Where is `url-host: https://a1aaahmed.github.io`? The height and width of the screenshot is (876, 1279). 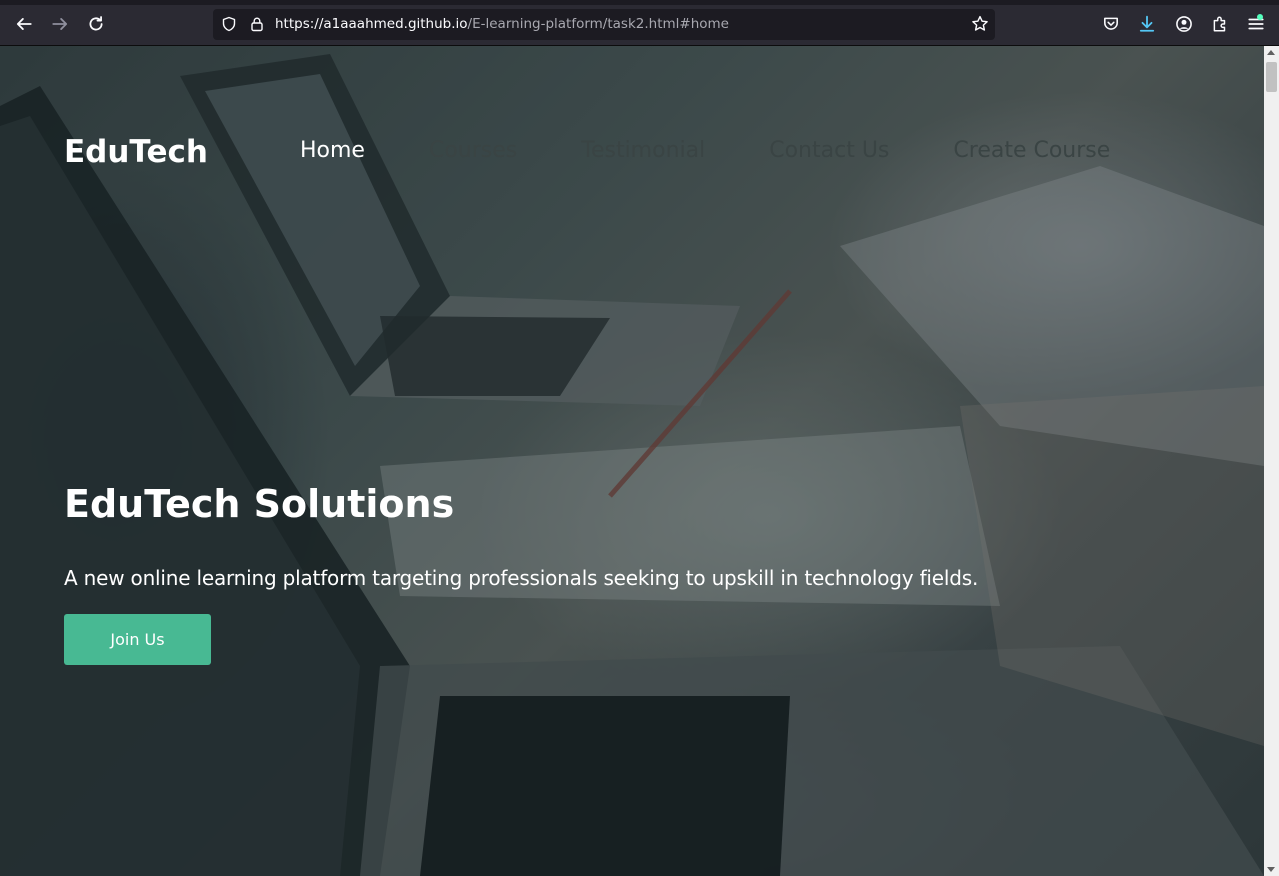
url-host: https://a1aaahmed.github.io is located at coordinates (371, 24).